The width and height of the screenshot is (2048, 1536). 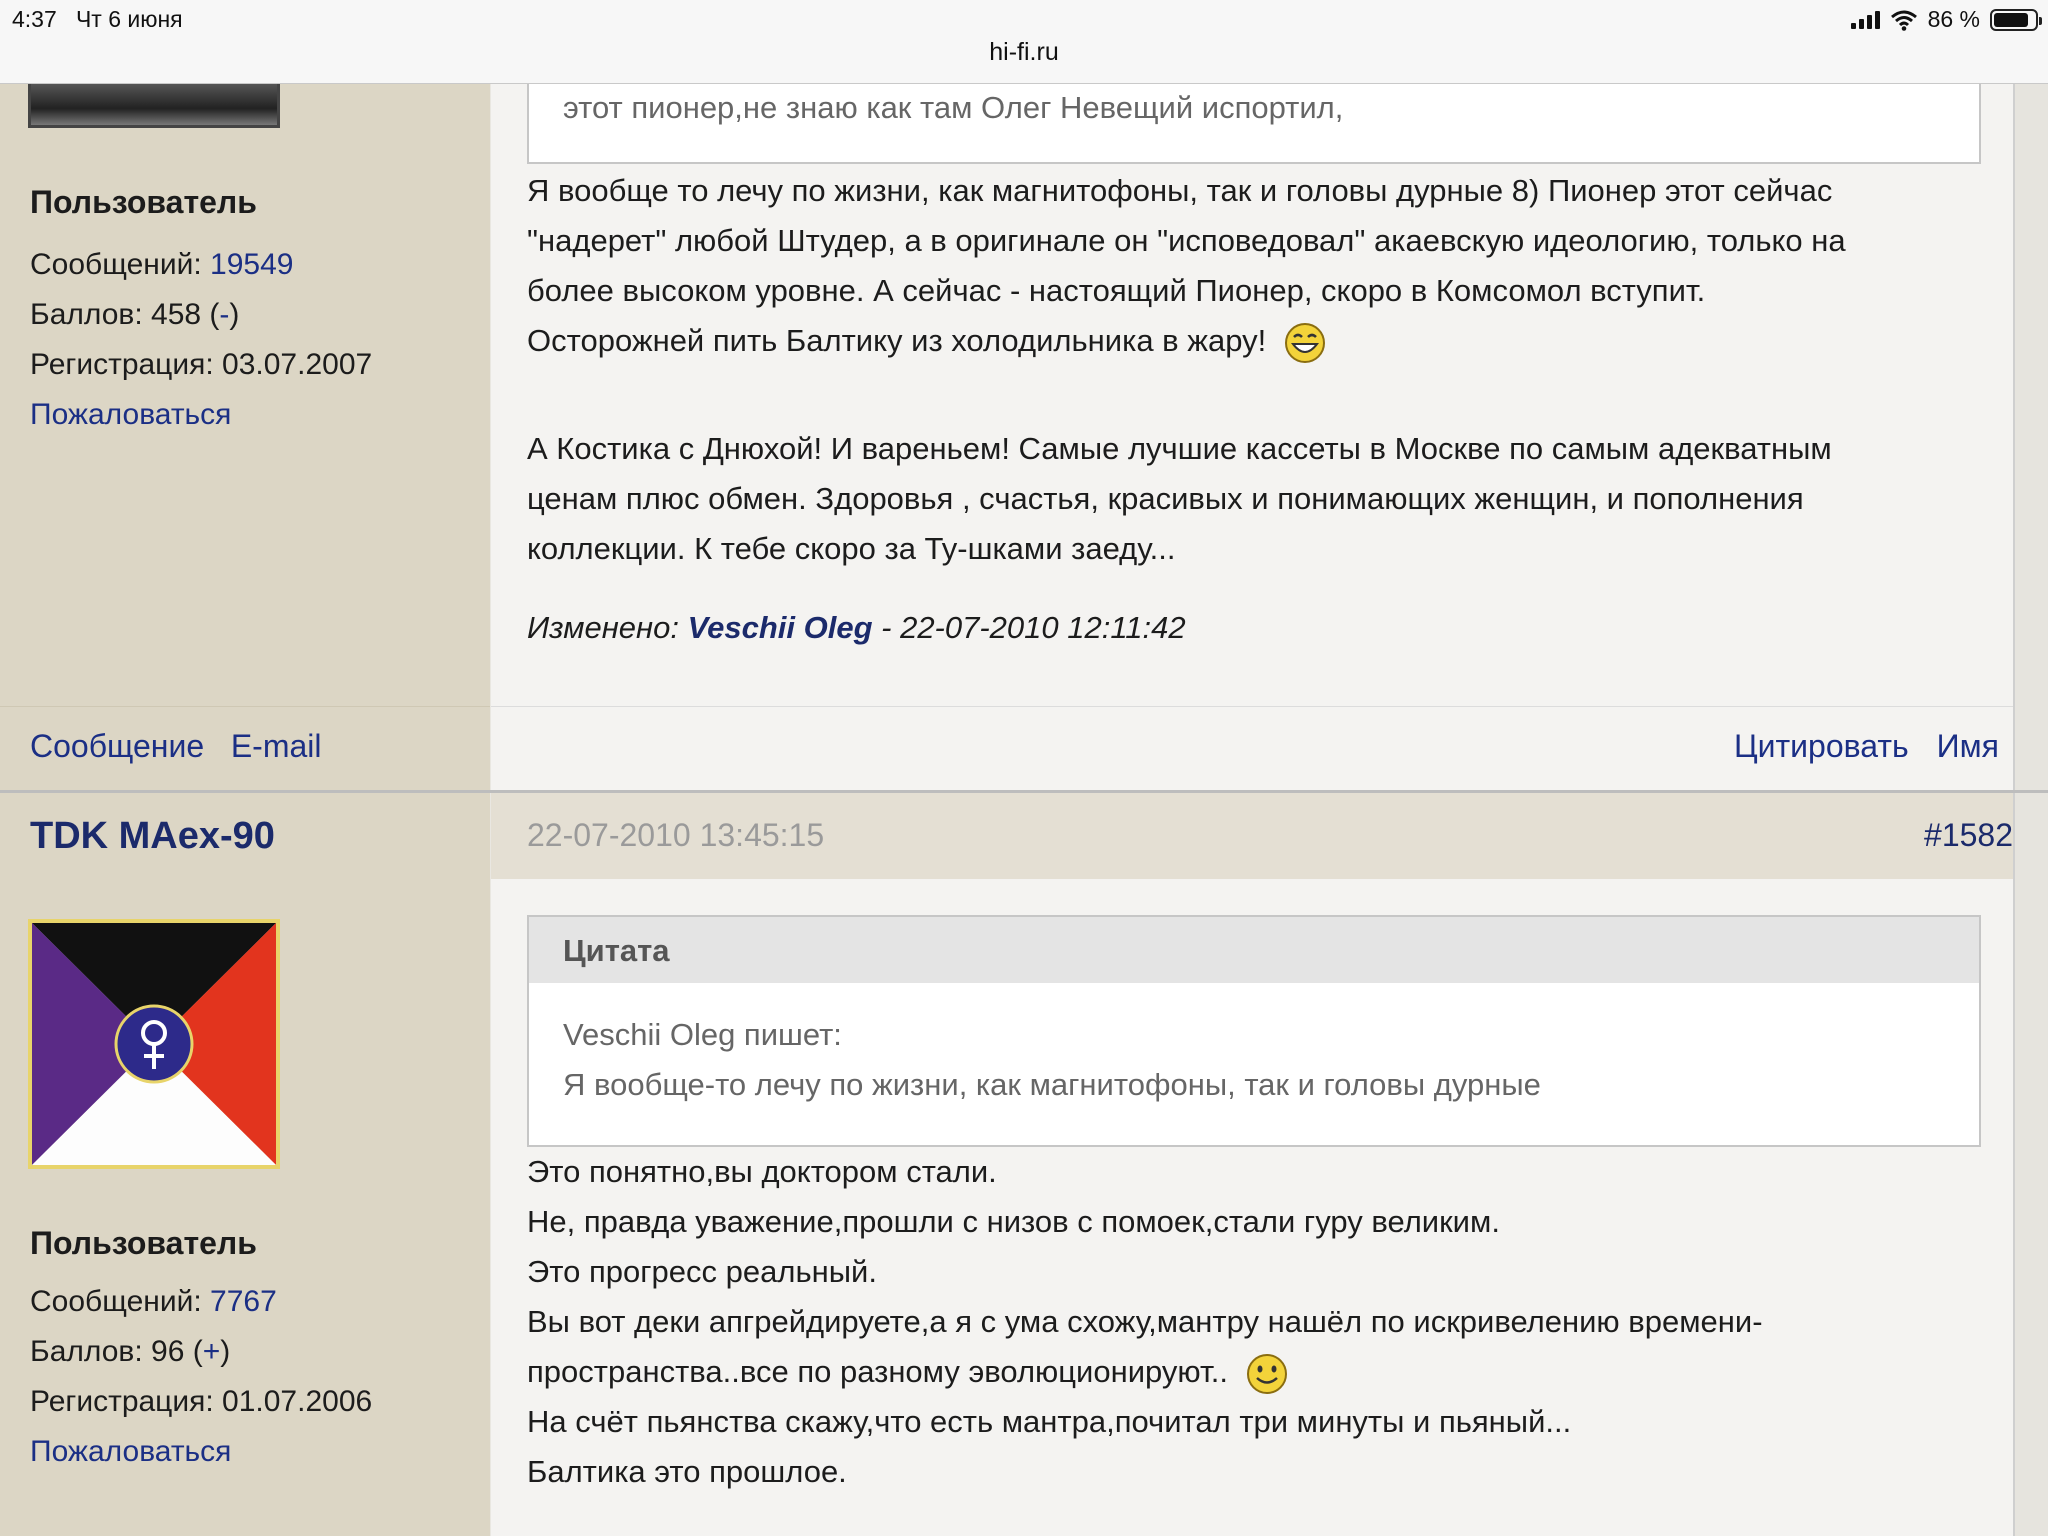 What do you see at coordinates (1865, 19) in the screenshot?
I see `cellular-signal-icon` at bounding box center [1865, 19].